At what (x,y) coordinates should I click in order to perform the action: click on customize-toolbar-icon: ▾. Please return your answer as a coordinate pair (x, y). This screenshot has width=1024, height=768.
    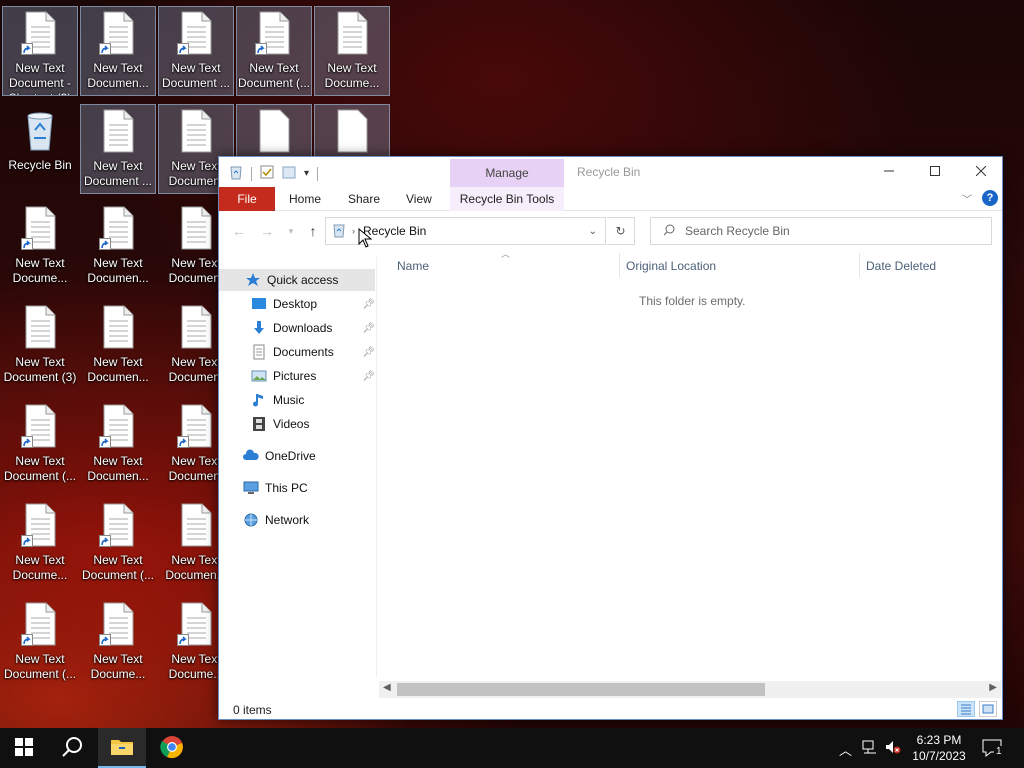
    Looking at the image, I should click on (306, 173).